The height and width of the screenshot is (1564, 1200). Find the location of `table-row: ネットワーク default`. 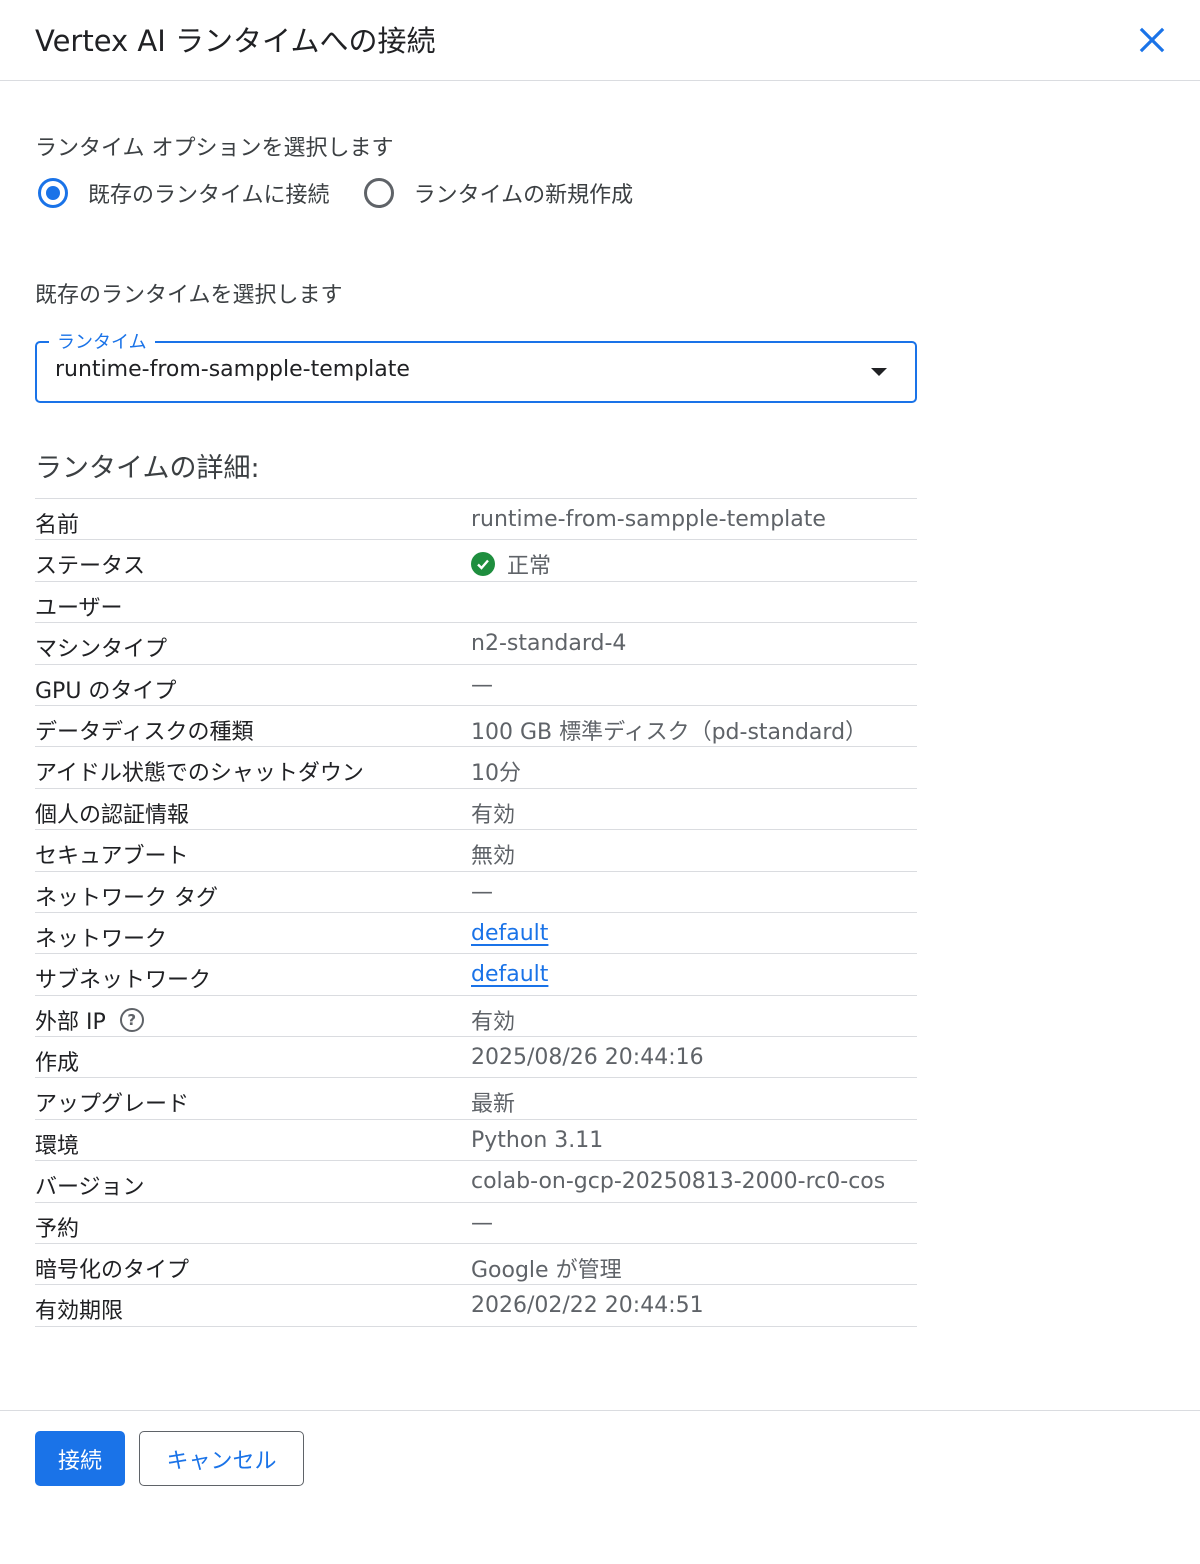

table-row: ネットワーク default is located at coordinates (476, 934).